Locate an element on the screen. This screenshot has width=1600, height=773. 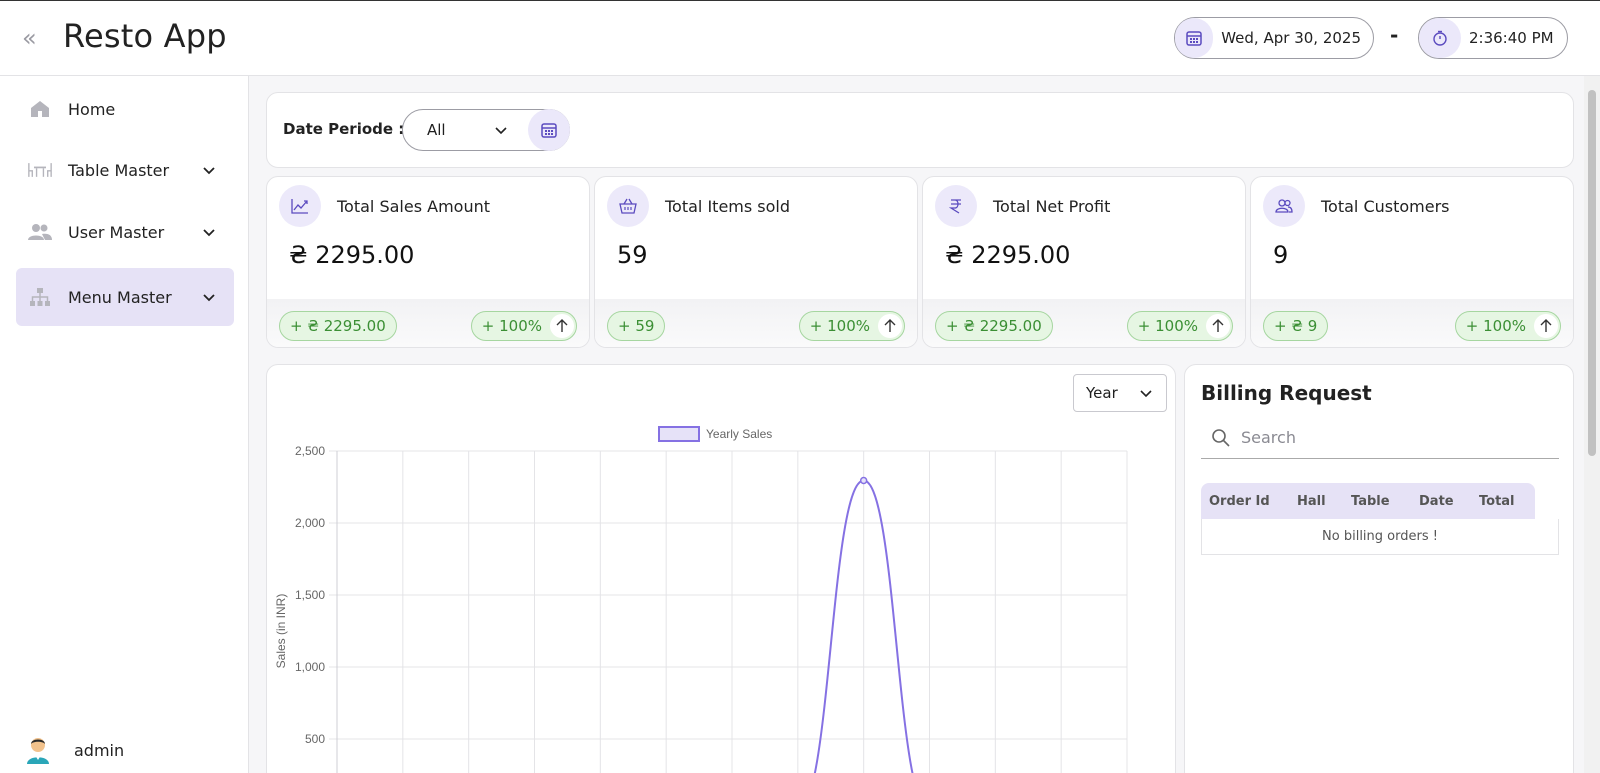
date-display: Wed, Apr 30, 2025 is located at coordinates (1274, 38).